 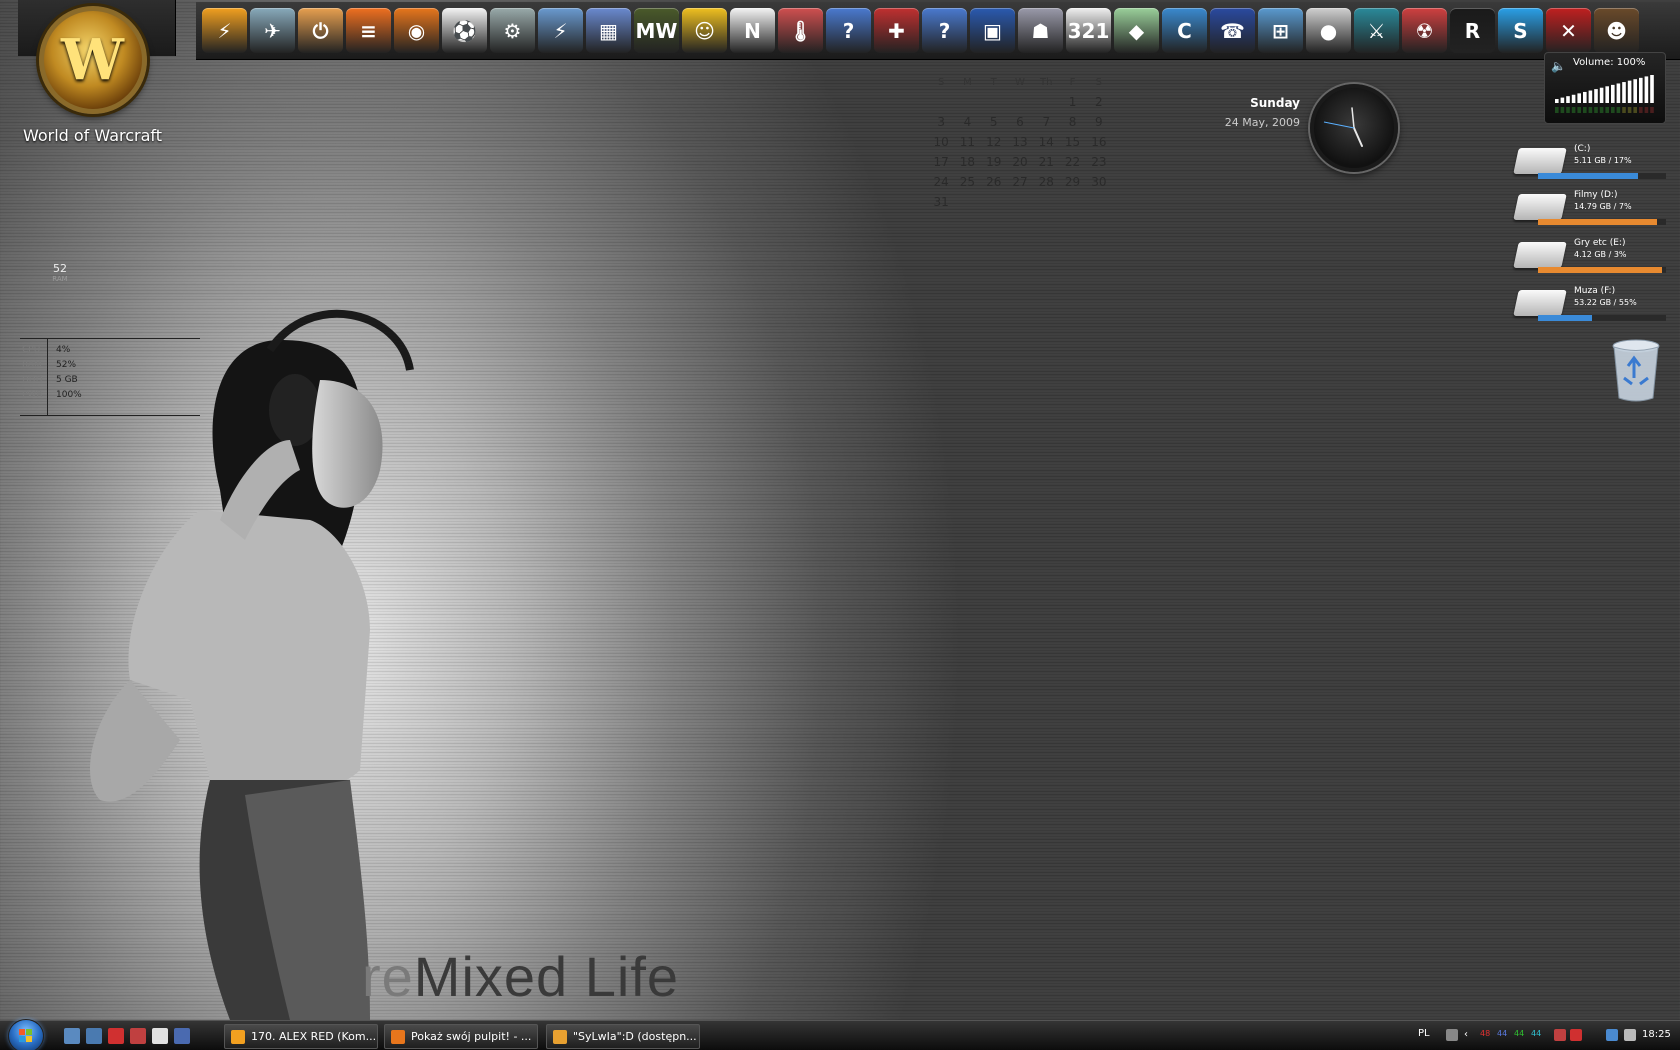 I want to click on tray-clock: 18:25, so click(x=1656, y=1034).